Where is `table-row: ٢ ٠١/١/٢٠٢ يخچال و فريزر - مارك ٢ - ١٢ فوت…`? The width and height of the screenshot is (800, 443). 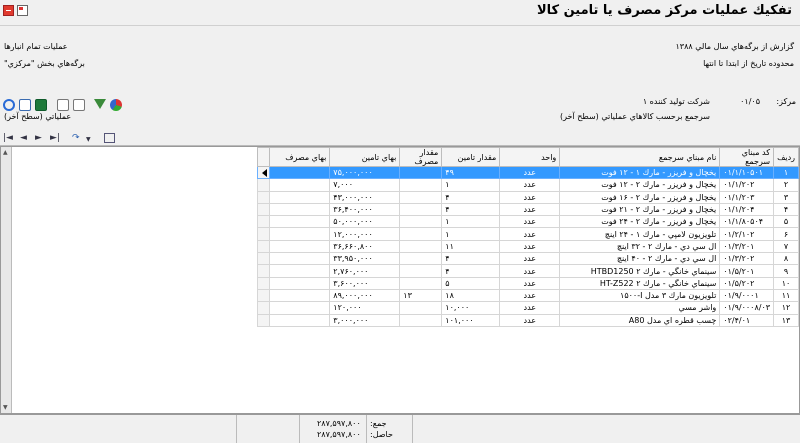
table-row: ٢ ٠١/١/٢٠٢ يخچال و فريزر - مارك ٢ - ١٢ فوت… is located at coordinates (528, 185).